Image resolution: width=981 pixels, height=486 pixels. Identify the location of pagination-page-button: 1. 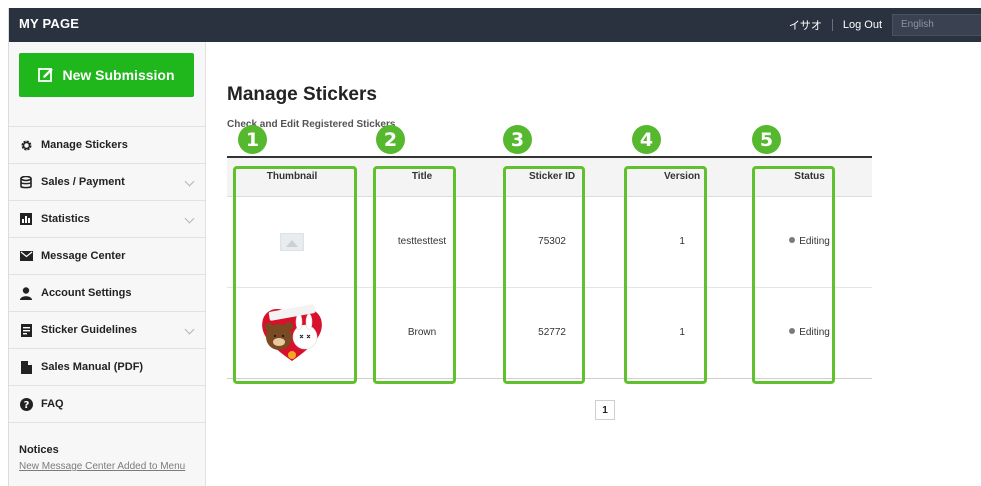
(605, 410).